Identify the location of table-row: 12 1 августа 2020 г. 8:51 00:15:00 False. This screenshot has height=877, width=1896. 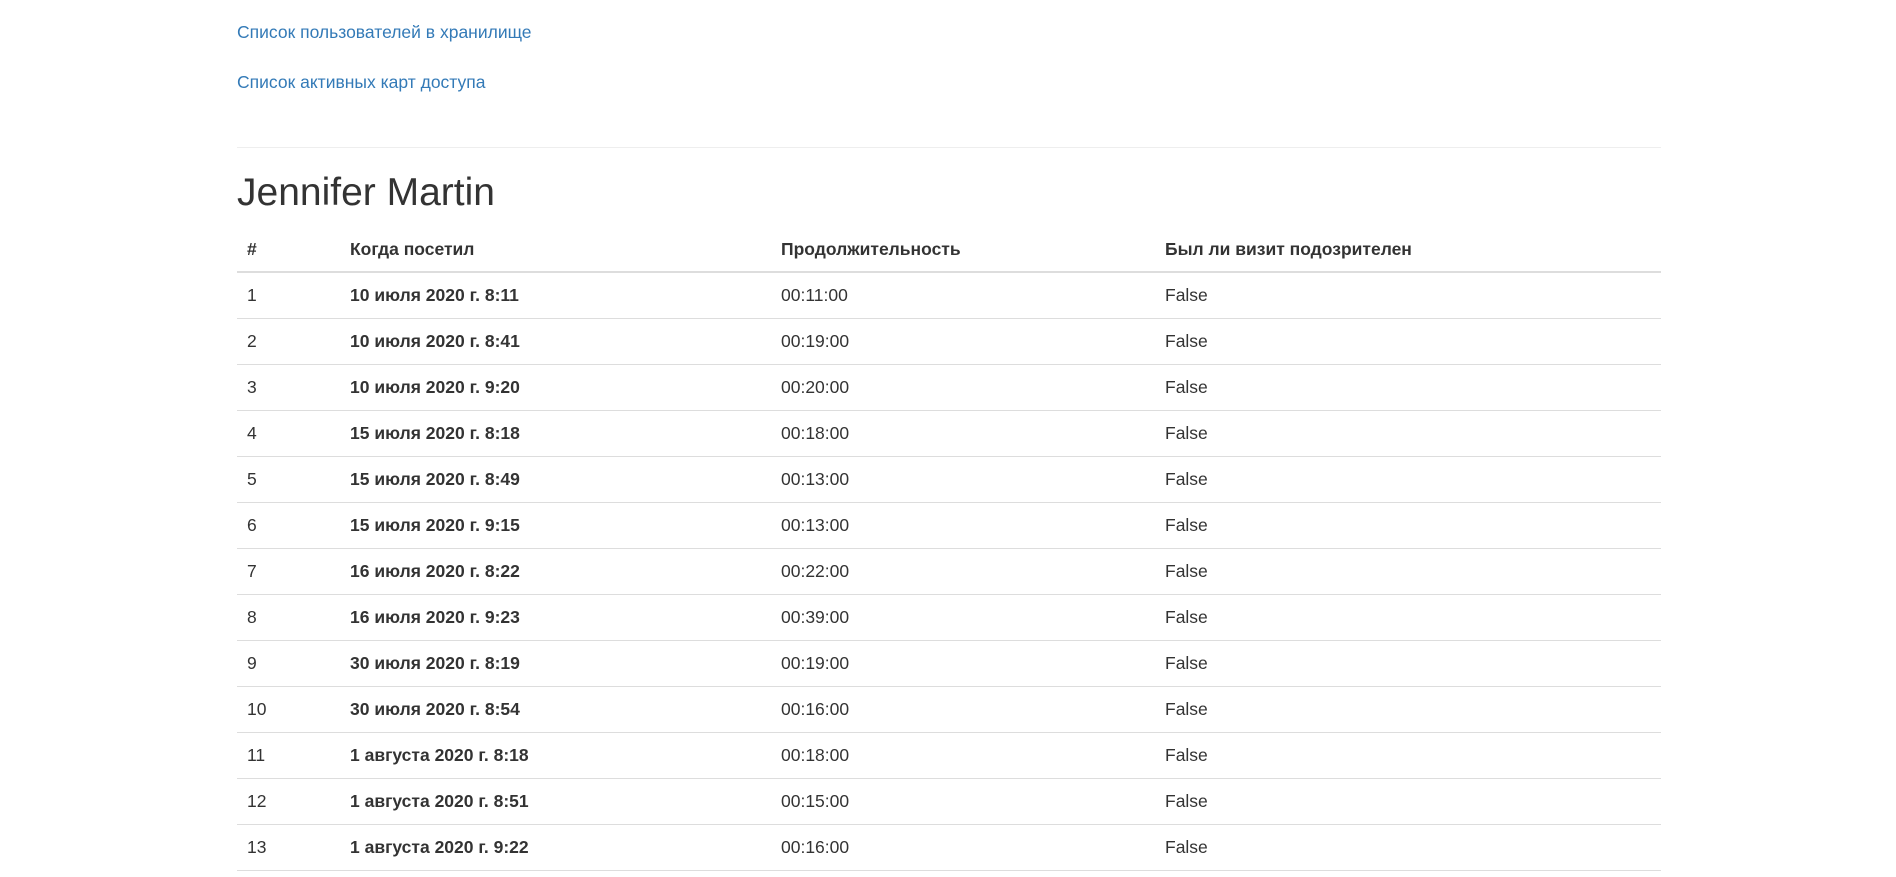
(949, 801).